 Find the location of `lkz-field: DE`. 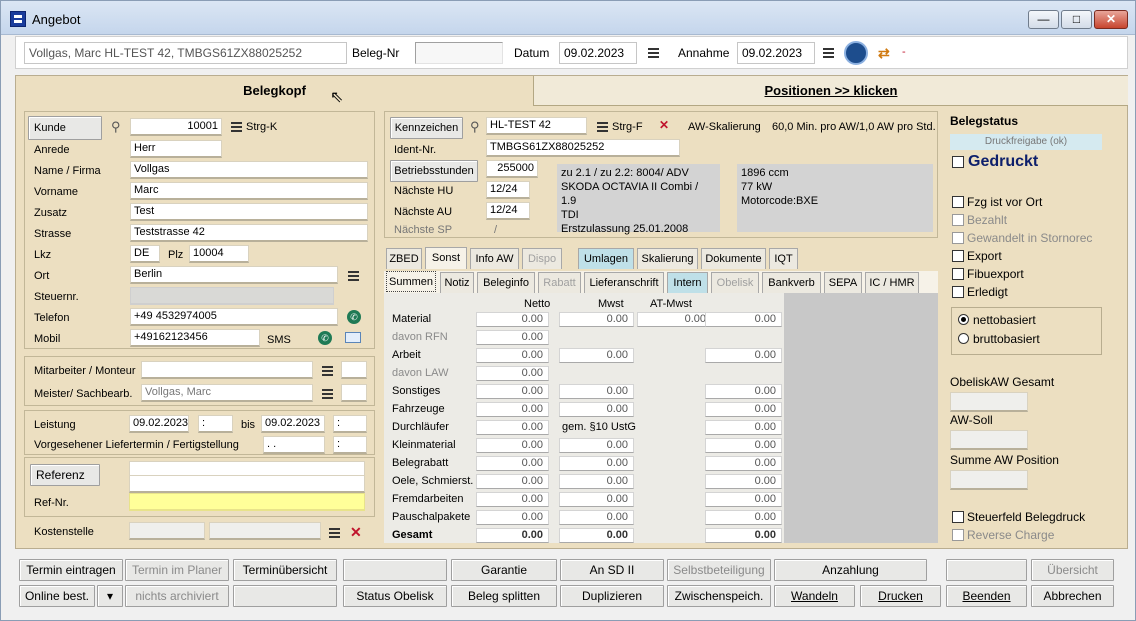

lkz-field: DE is located at coordinates (145, 254).